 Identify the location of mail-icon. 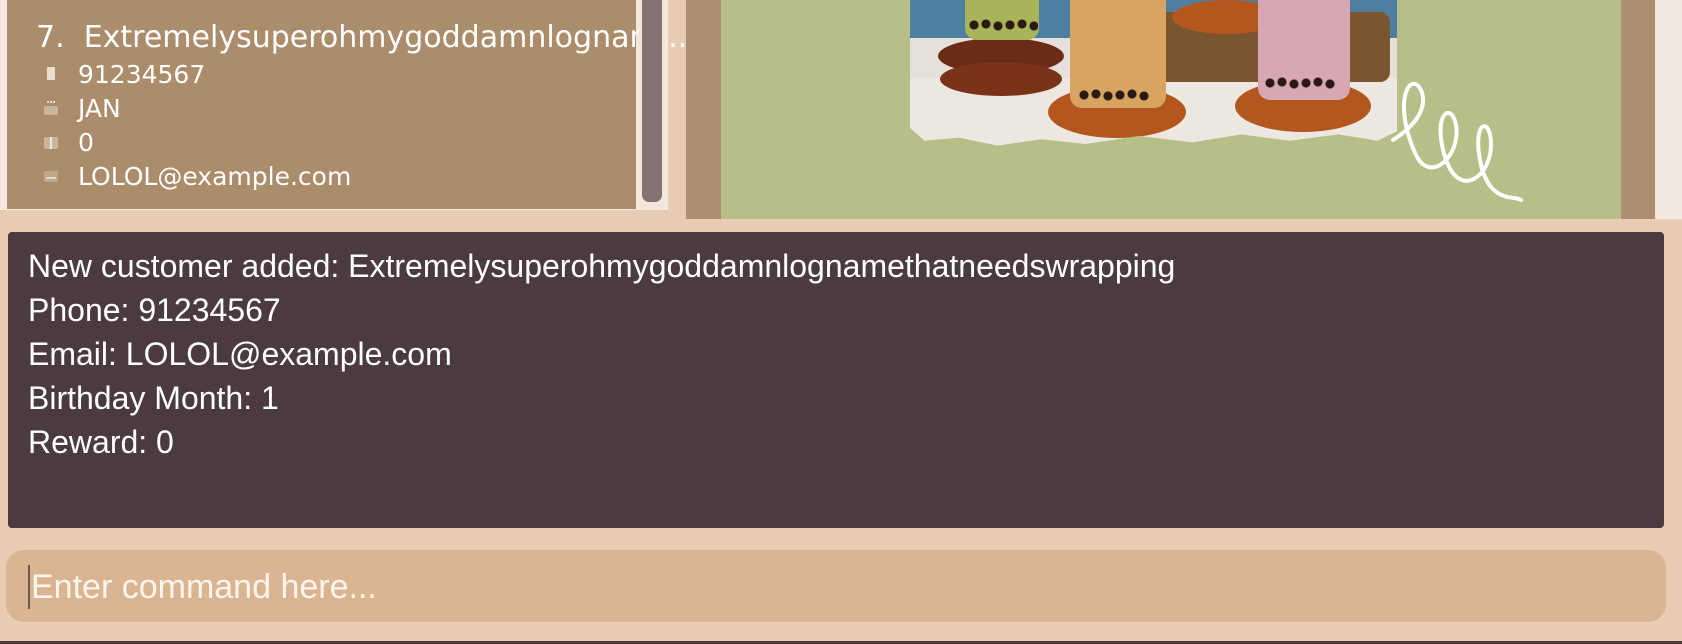
(51, 176).